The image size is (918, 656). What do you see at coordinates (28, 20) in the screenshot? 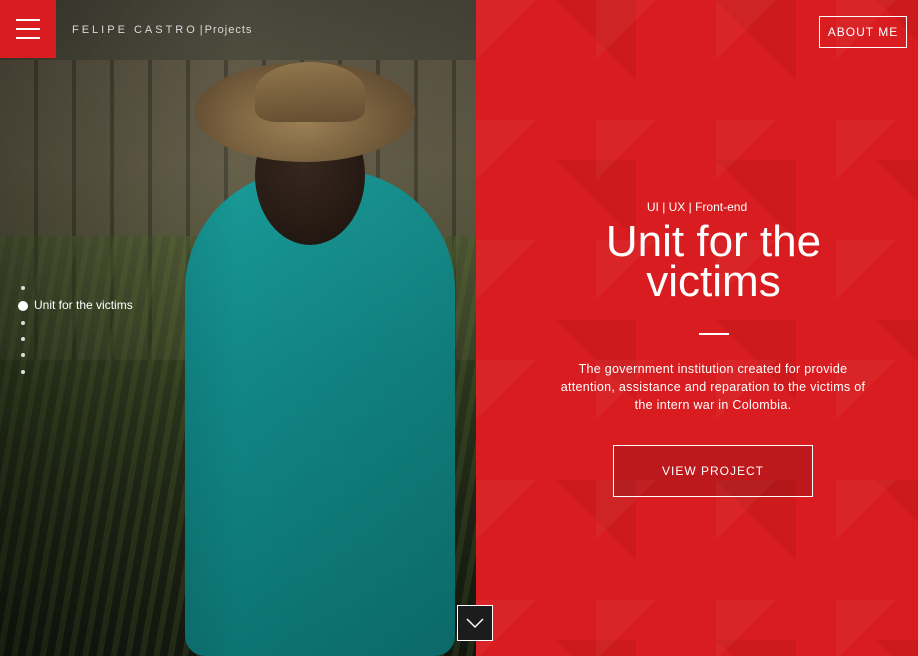
I see `hamburger-icon` at bounding box center [28, 20].